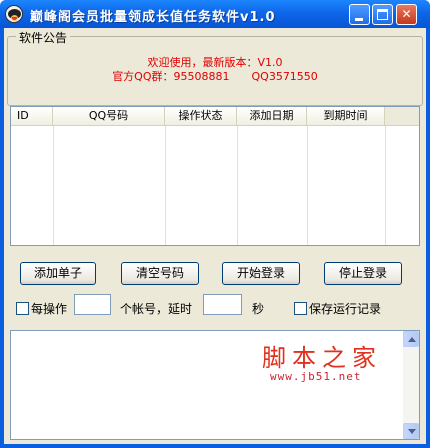 This screenshot has height=448, width=430. Describe the element at coordinates (160, 273) in the screenshot. I see `clear-numbers-button: 清空号码` at that location.